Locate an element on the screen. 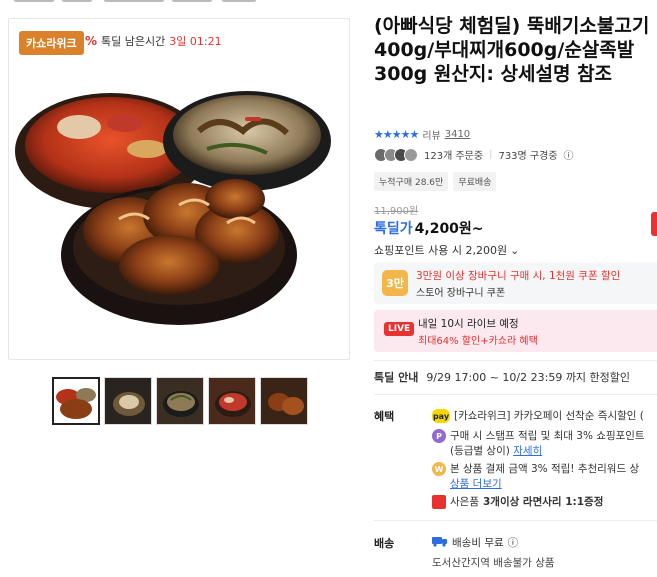  reward-icon: W is located at coordinates (439, 469).